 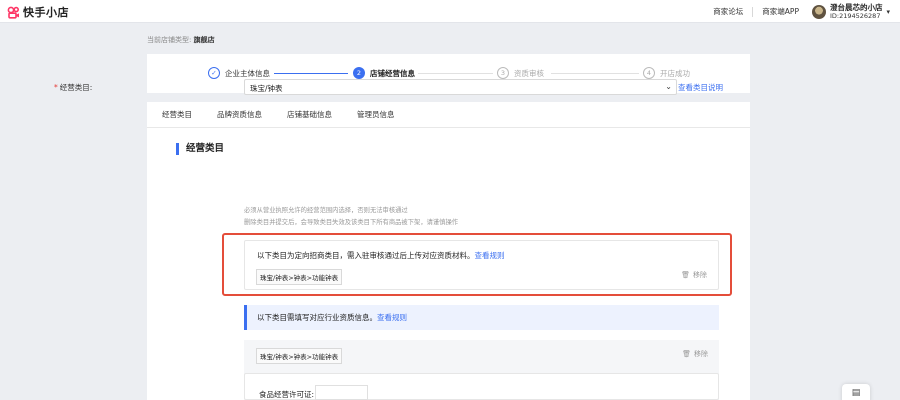 I want to click on top-bar: 快手小店 商家论坛 商家端APP 澄台晨芯的小店 ID:2194526287 ▾, so click(x=450, y=11).